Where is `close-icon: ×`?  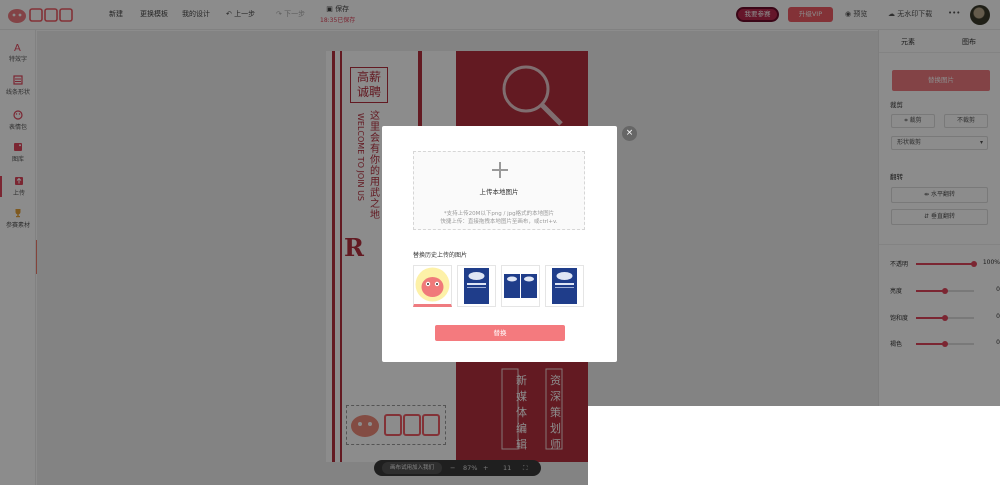
close-icon: × is located at coordinates (629, 133).